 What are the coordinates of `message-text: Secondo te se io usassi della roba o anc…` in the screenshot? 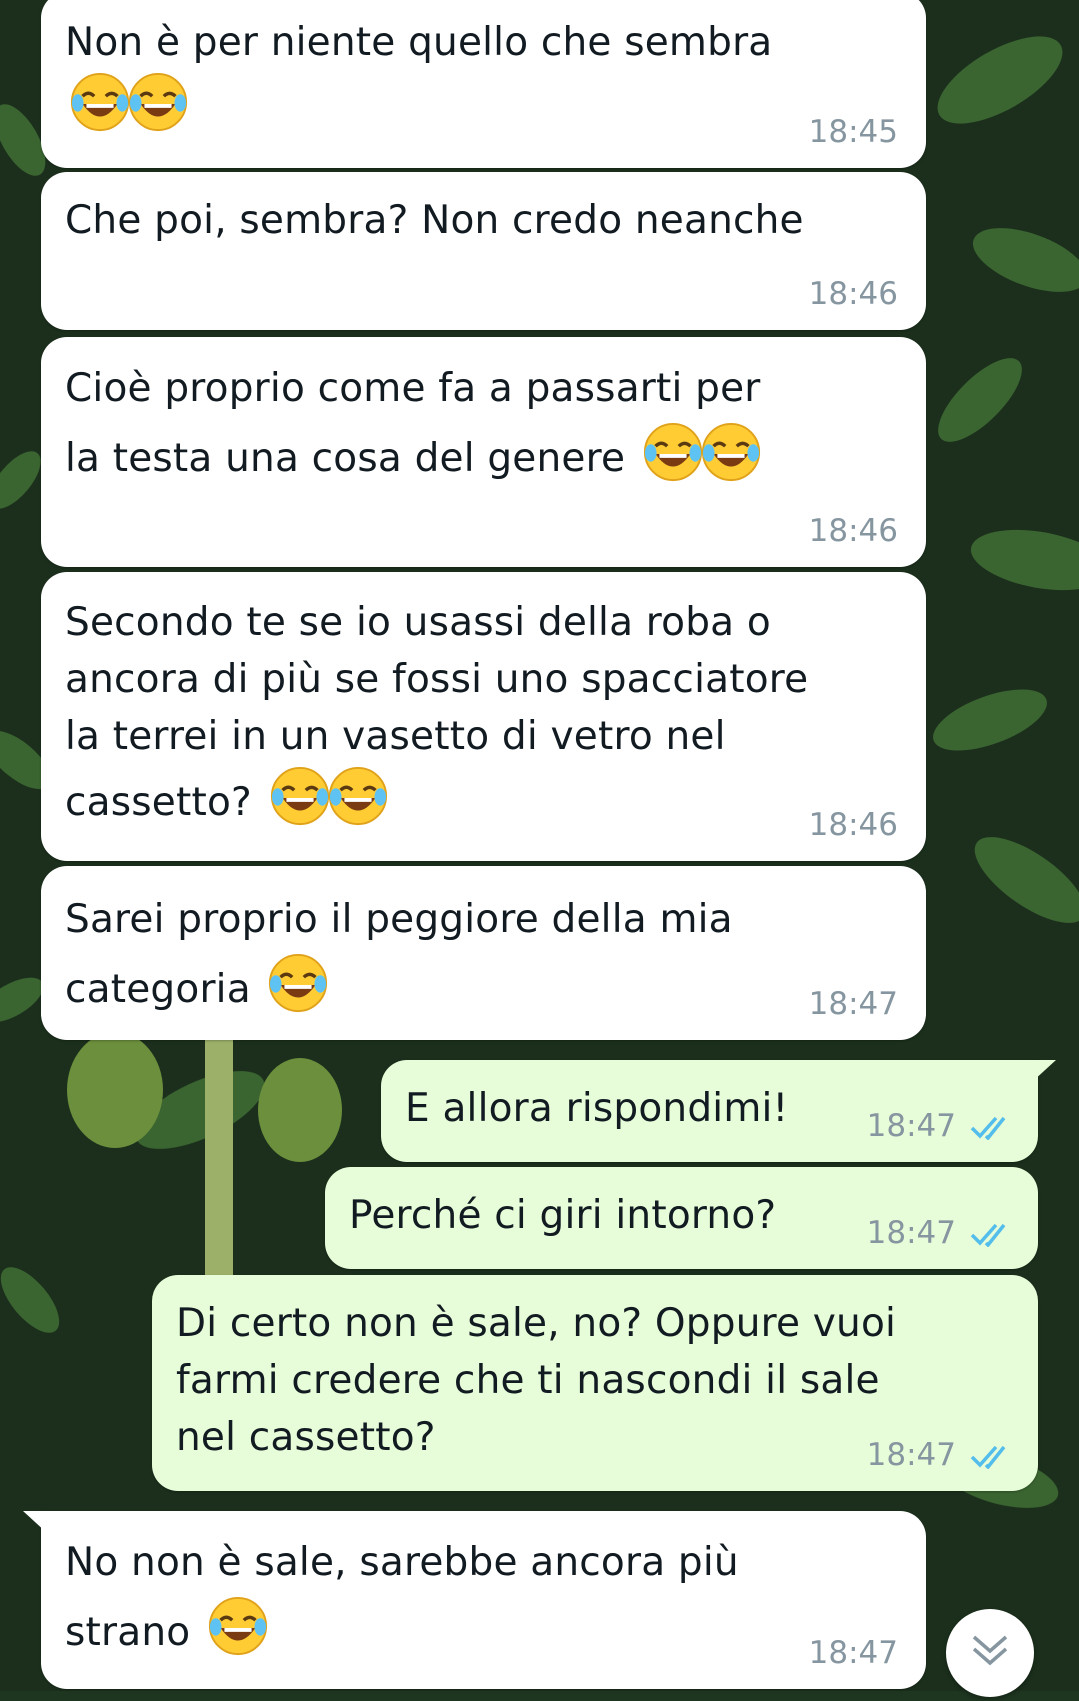 It's located at (437, 713).